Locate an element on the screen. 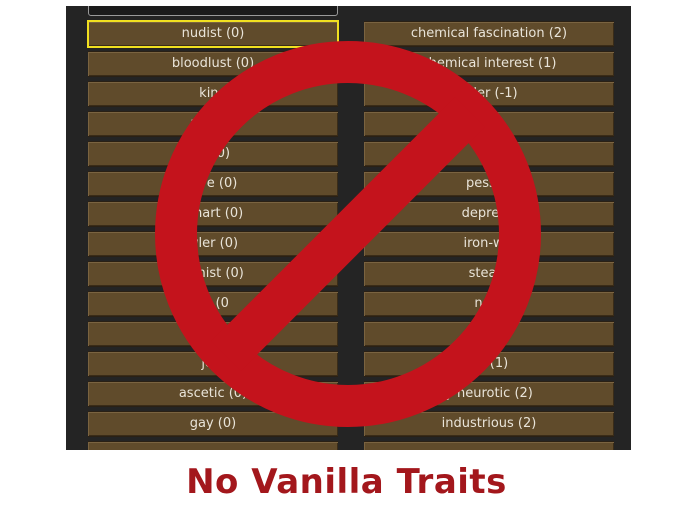  trait-button: bloodlust (0) is located at coordinates (213, 64).